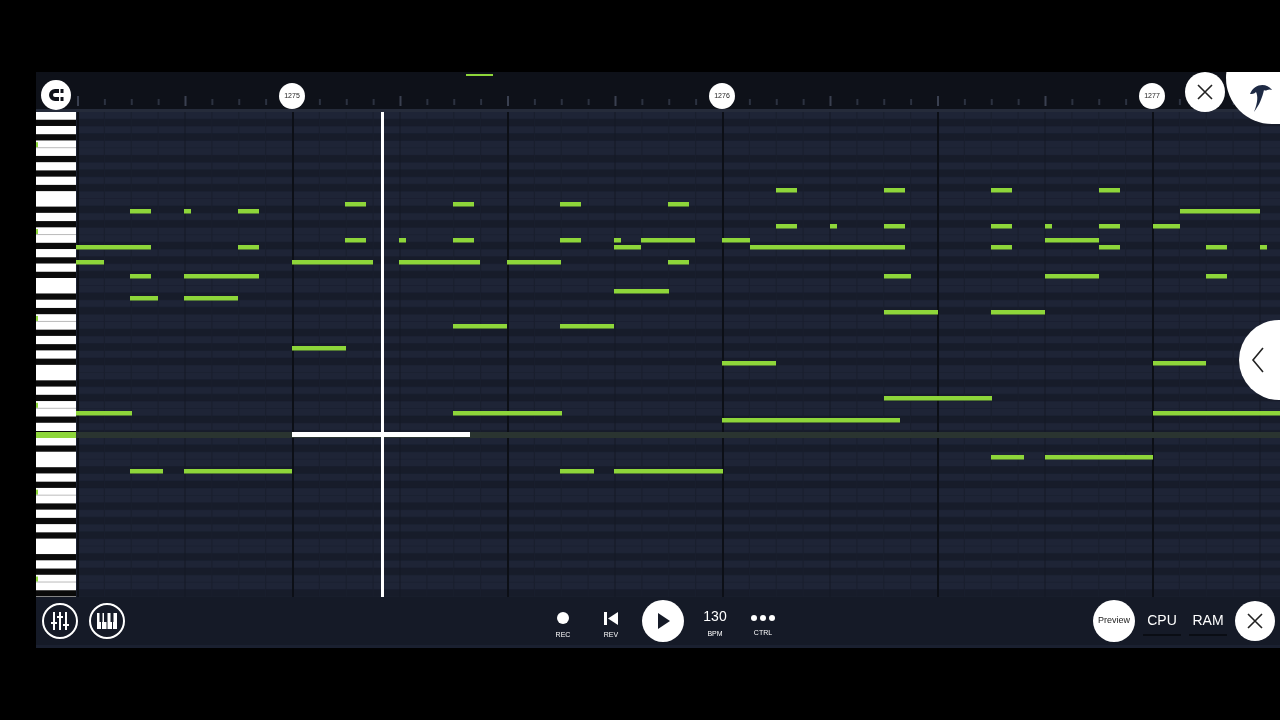  Describe the element at coordinates (1162, 621) in the screenshot. I see `usage-meter: CPU` at that location.